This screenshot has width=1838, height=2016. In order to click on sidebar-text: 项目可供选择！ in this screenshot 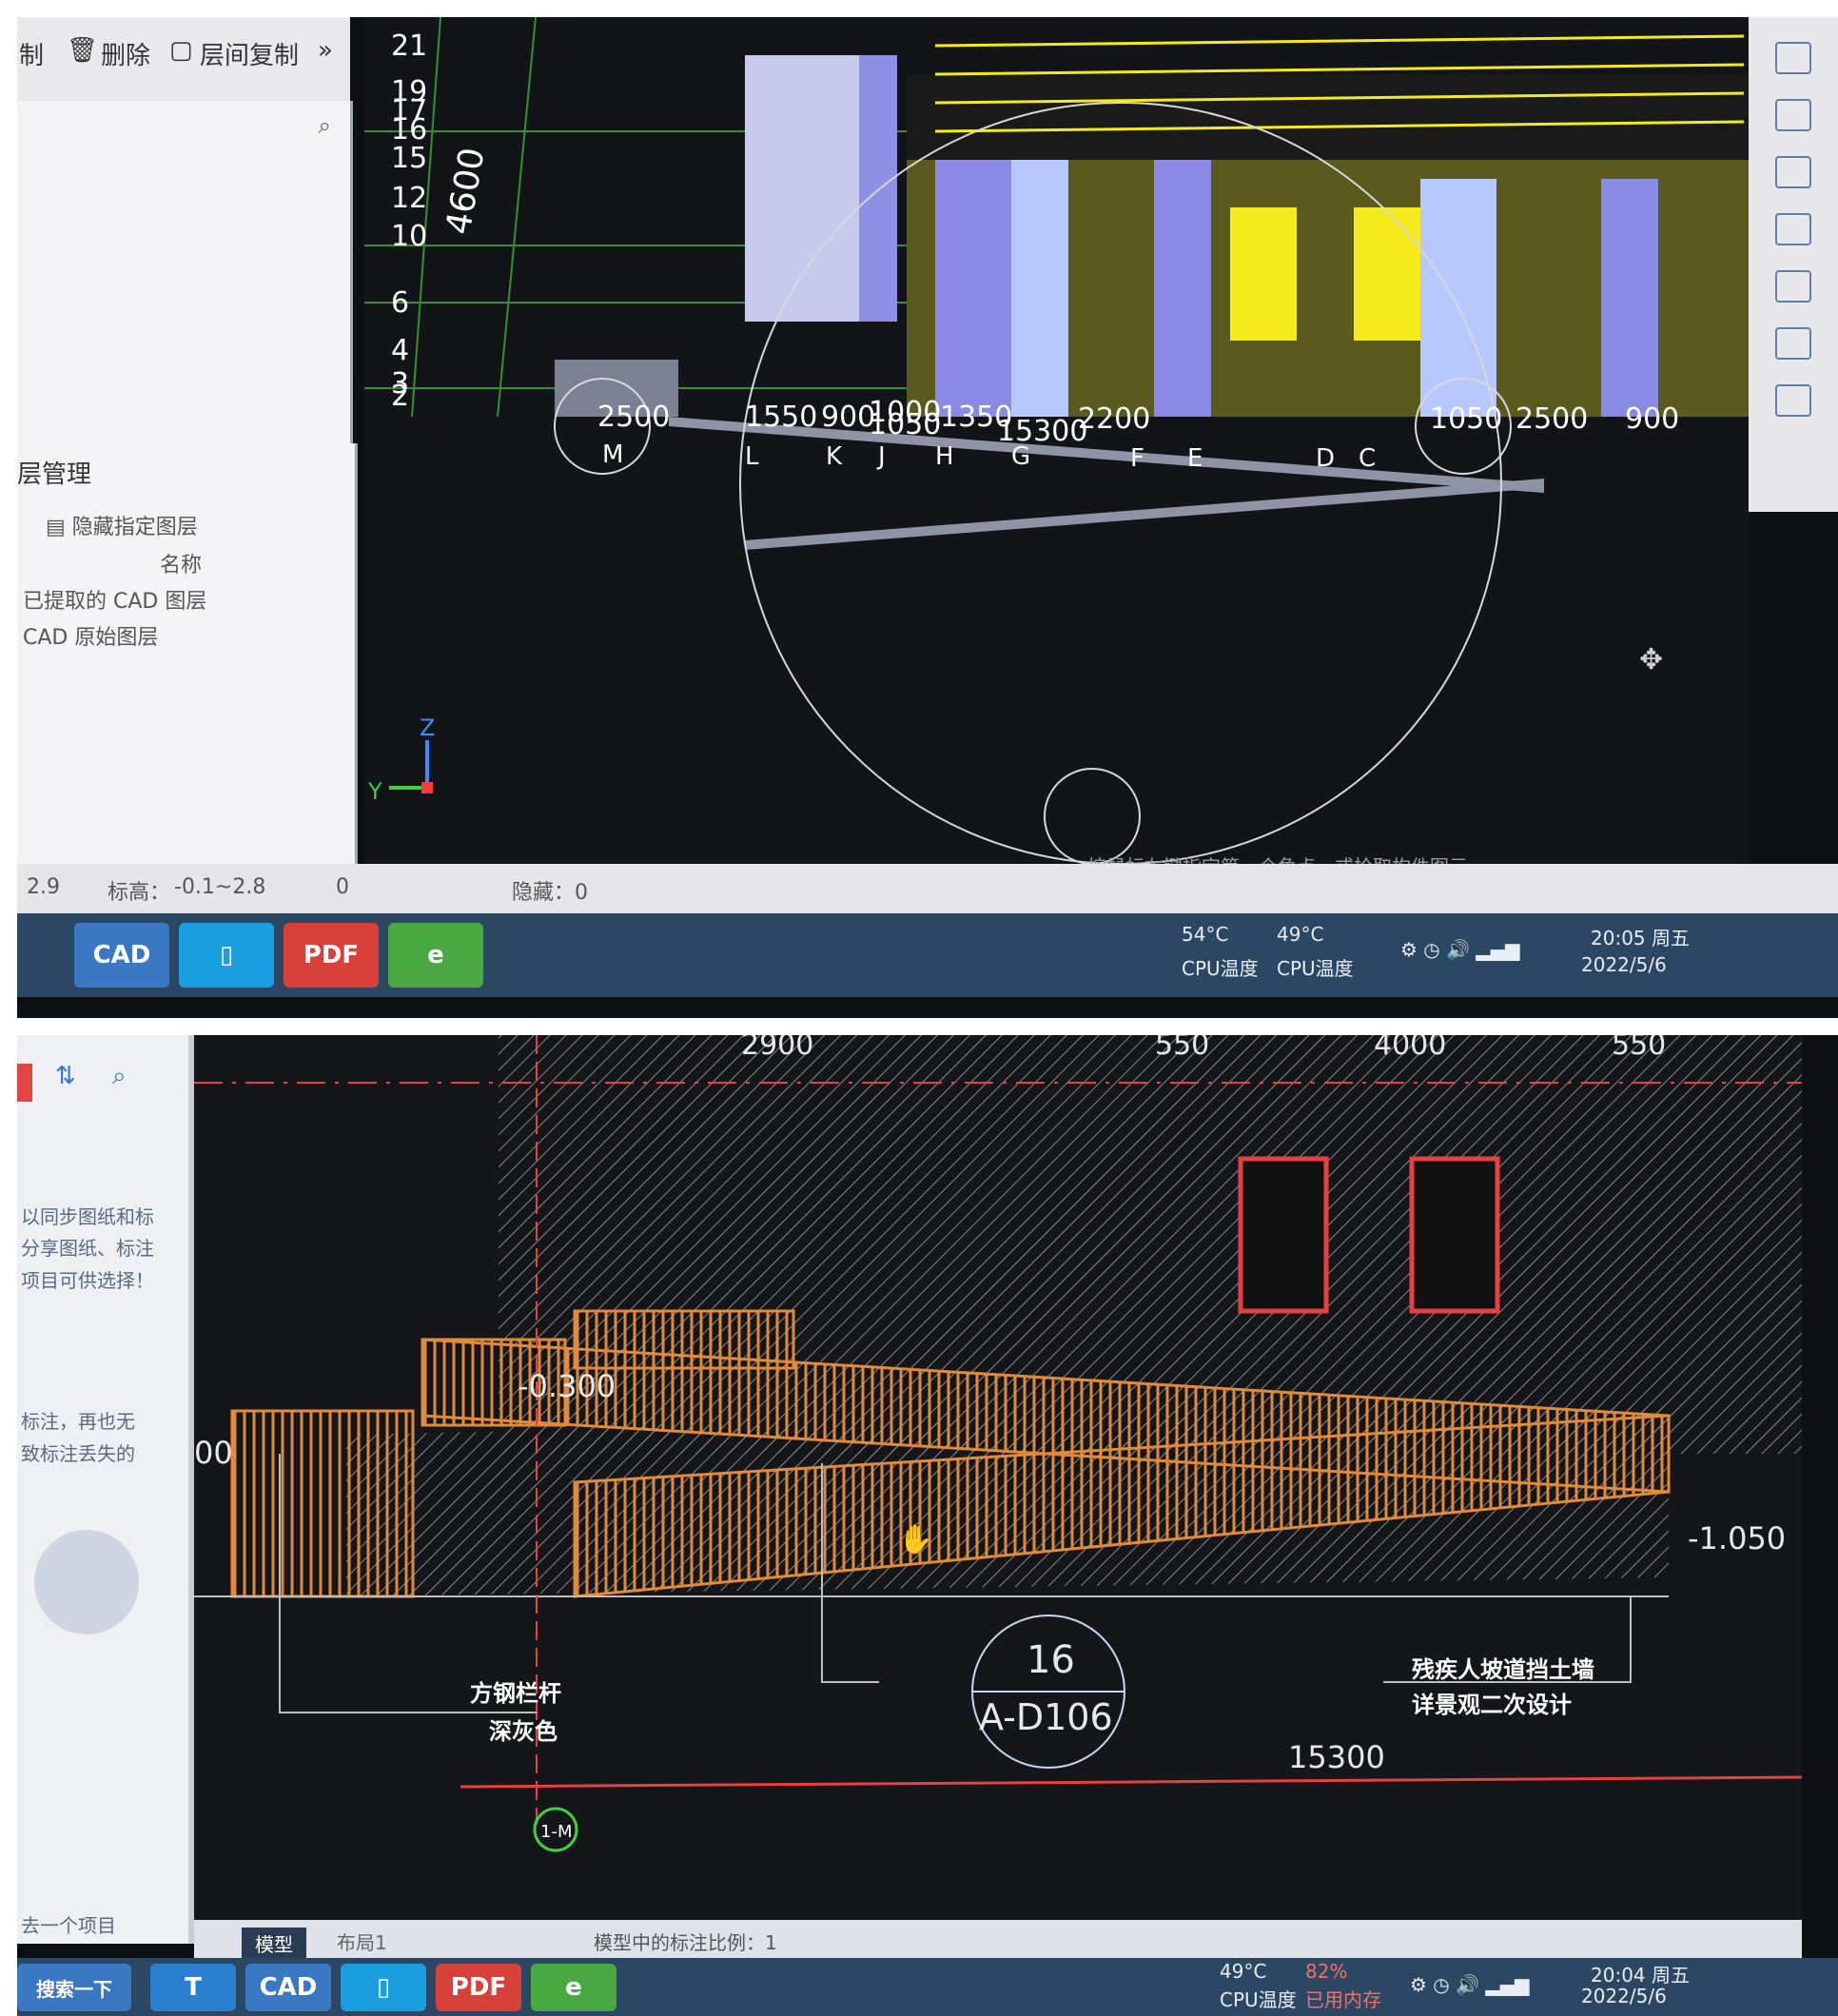, I will do `click(87, 1280)`.